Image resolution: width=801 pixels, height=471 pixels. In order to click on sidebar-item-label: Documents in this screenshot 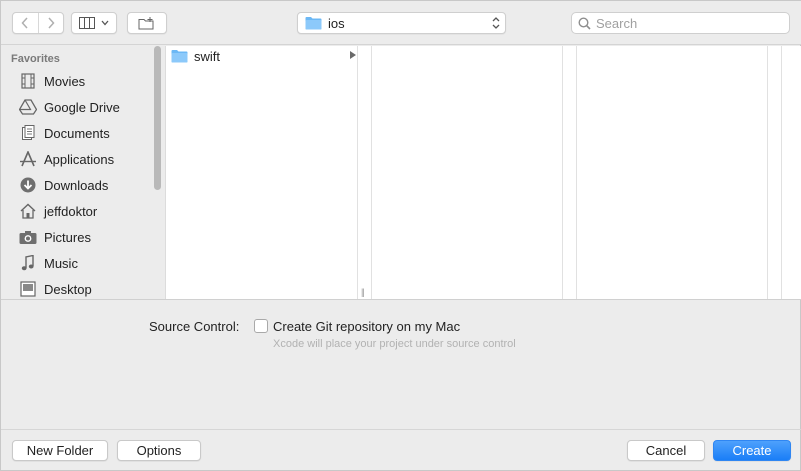, I will do `click(77, 133)`.